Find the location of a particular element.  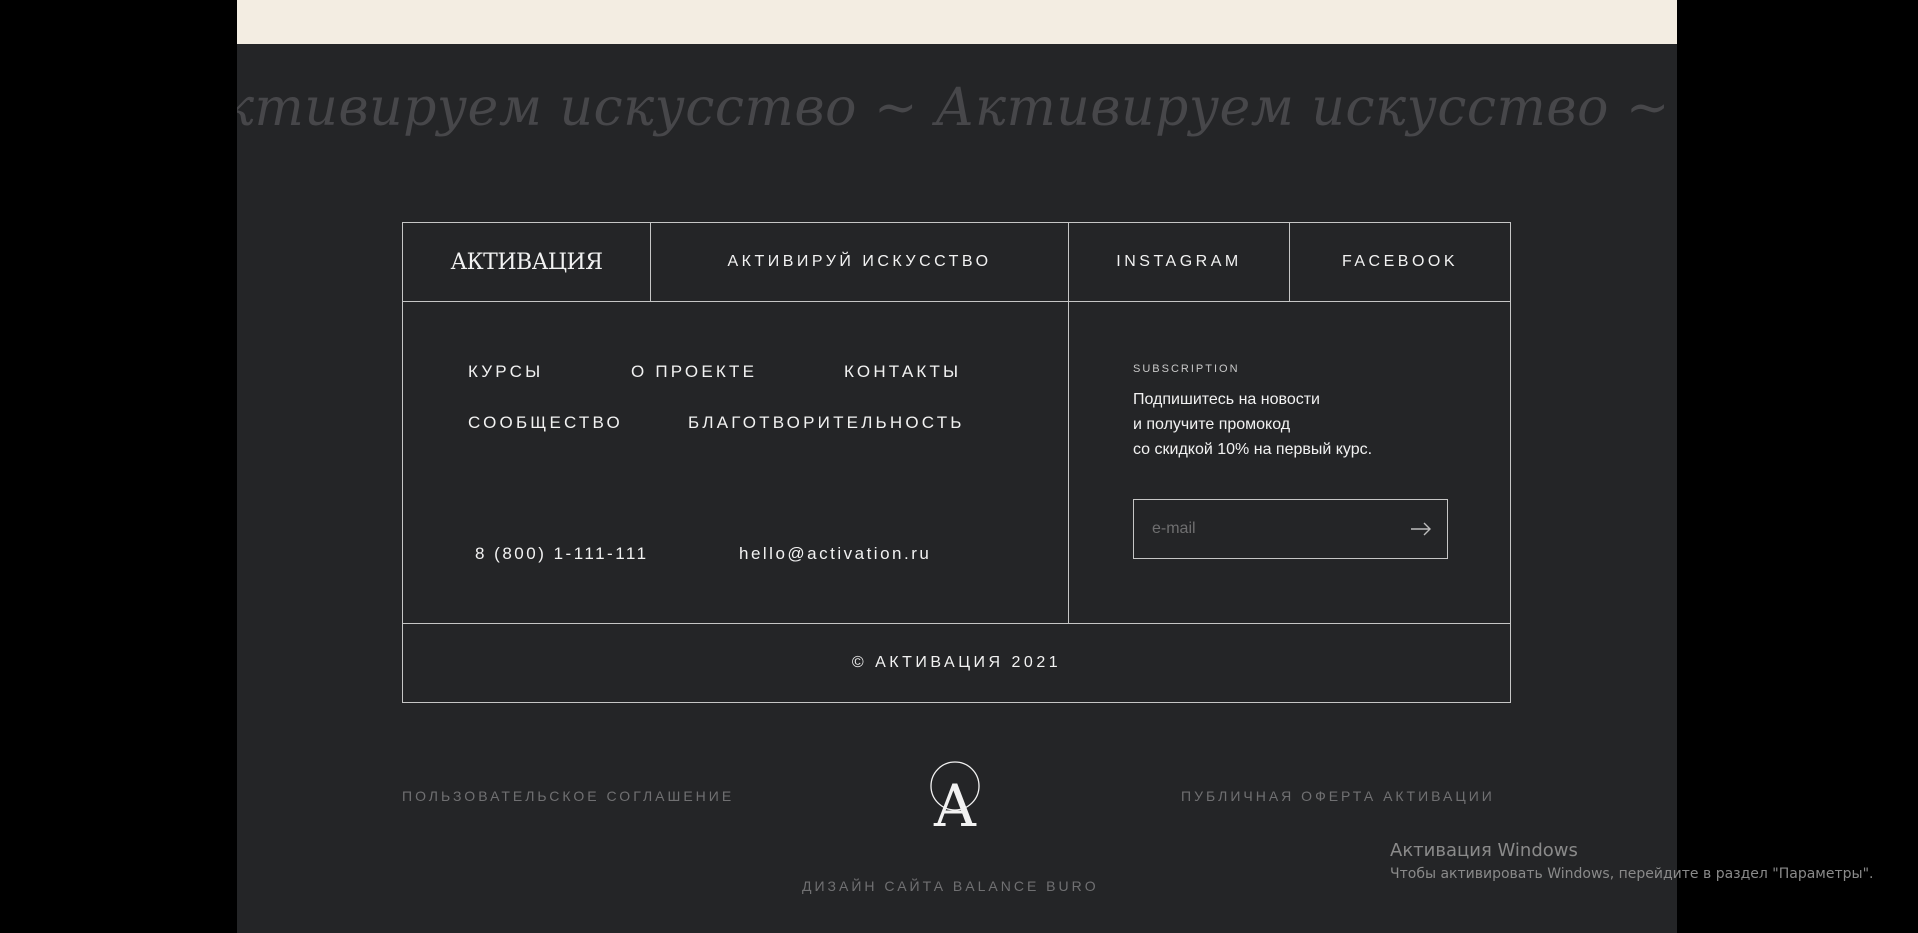

email-input is located at coordinates (1264, 529).